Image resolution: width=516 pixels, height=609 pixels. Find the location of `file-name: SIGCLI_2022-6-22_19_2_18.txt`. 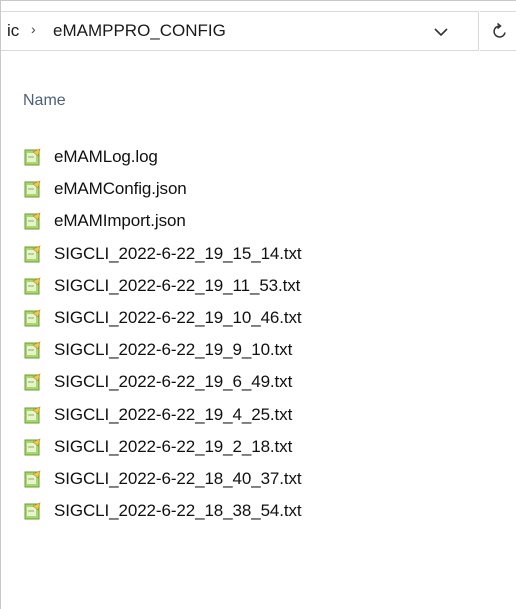

file-name: SIGCLI_2022-6-22_19_2_18.txt is located at coordinates (173, 446).